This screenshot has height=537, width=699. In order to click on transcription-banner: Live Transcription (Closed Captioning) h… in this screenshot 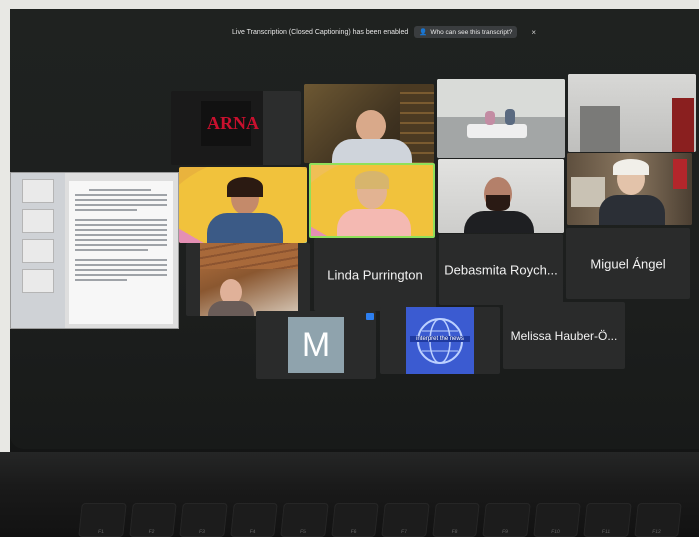, I will do `click(384, 32)`.